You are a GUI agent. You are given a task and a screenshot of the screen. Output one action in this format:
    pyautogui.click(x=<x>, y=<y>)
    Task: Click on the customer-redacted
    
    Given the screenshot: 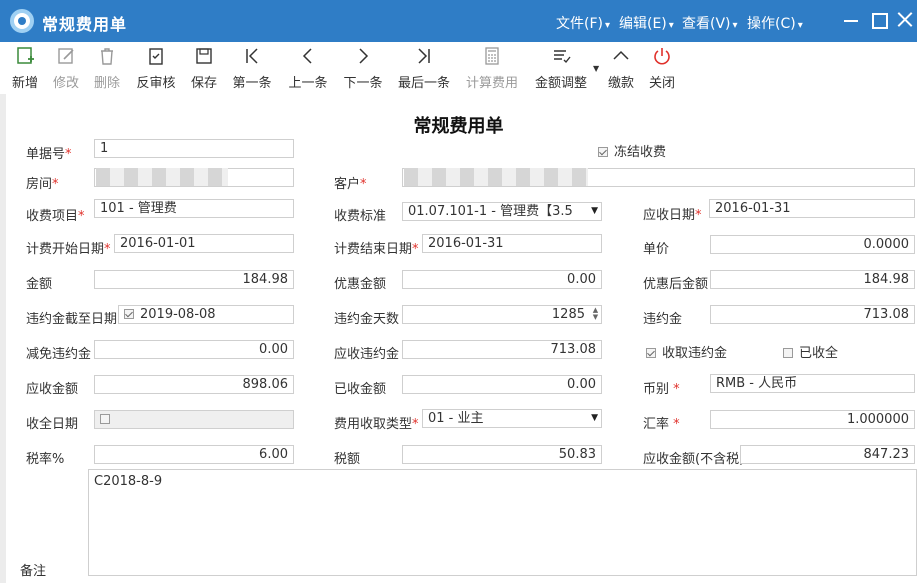 What is the action you would take?
    pyautogui.click(x=496, y=177)
    